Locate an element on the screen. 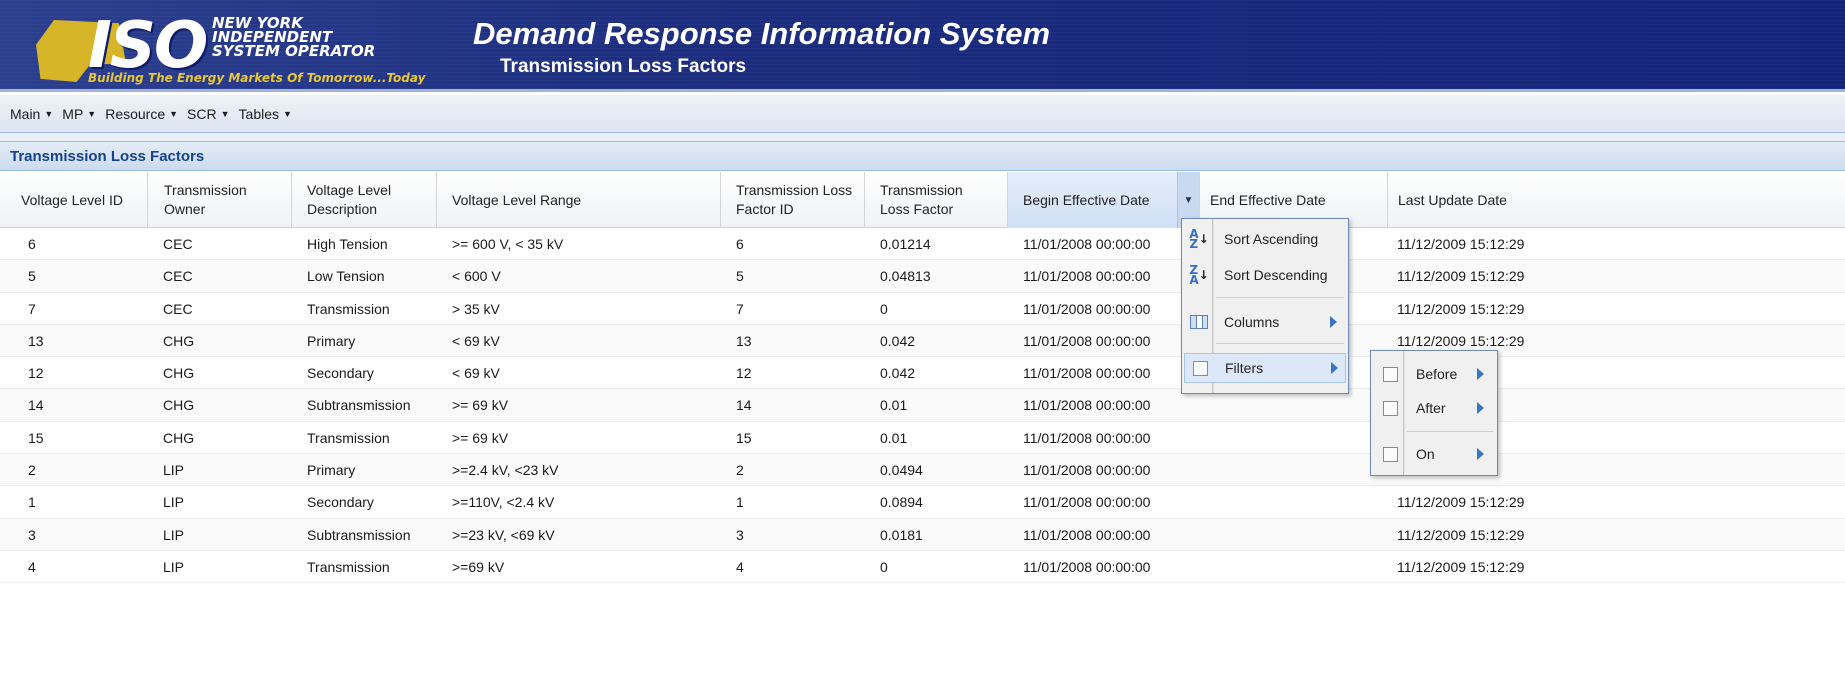  menu-main-label: Main is located at coordinates (25, 113).